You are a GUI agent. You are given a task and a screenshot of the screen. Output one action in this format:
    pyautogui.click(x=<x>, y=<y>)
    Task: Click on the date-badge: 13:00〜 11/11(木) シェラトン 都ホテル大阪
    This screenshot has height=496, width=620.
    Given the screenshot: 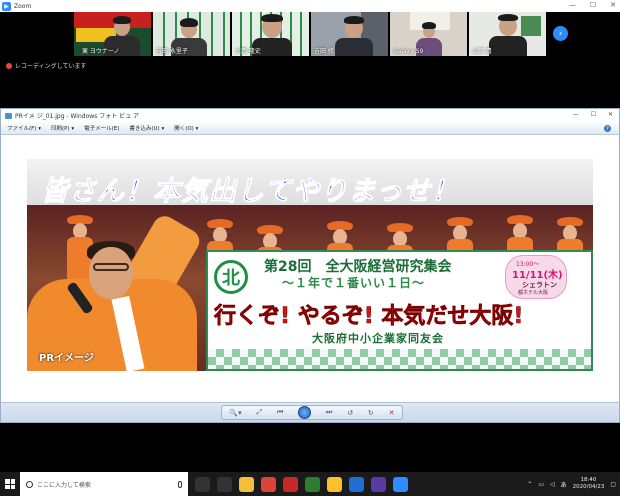 What is the action you would take?
    pyautogui.click(x=536, y=277)
    